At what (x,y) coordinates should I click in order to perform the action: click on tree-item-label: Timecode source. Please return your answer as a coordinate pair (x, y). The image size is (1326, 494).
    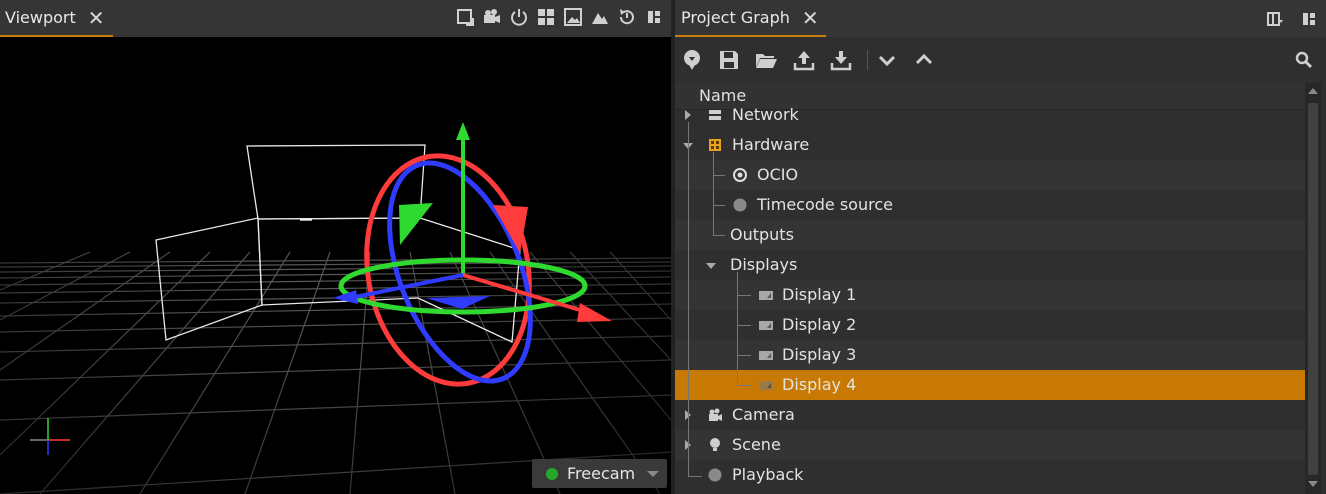
    Looking at the image, I should click on (825, 204).